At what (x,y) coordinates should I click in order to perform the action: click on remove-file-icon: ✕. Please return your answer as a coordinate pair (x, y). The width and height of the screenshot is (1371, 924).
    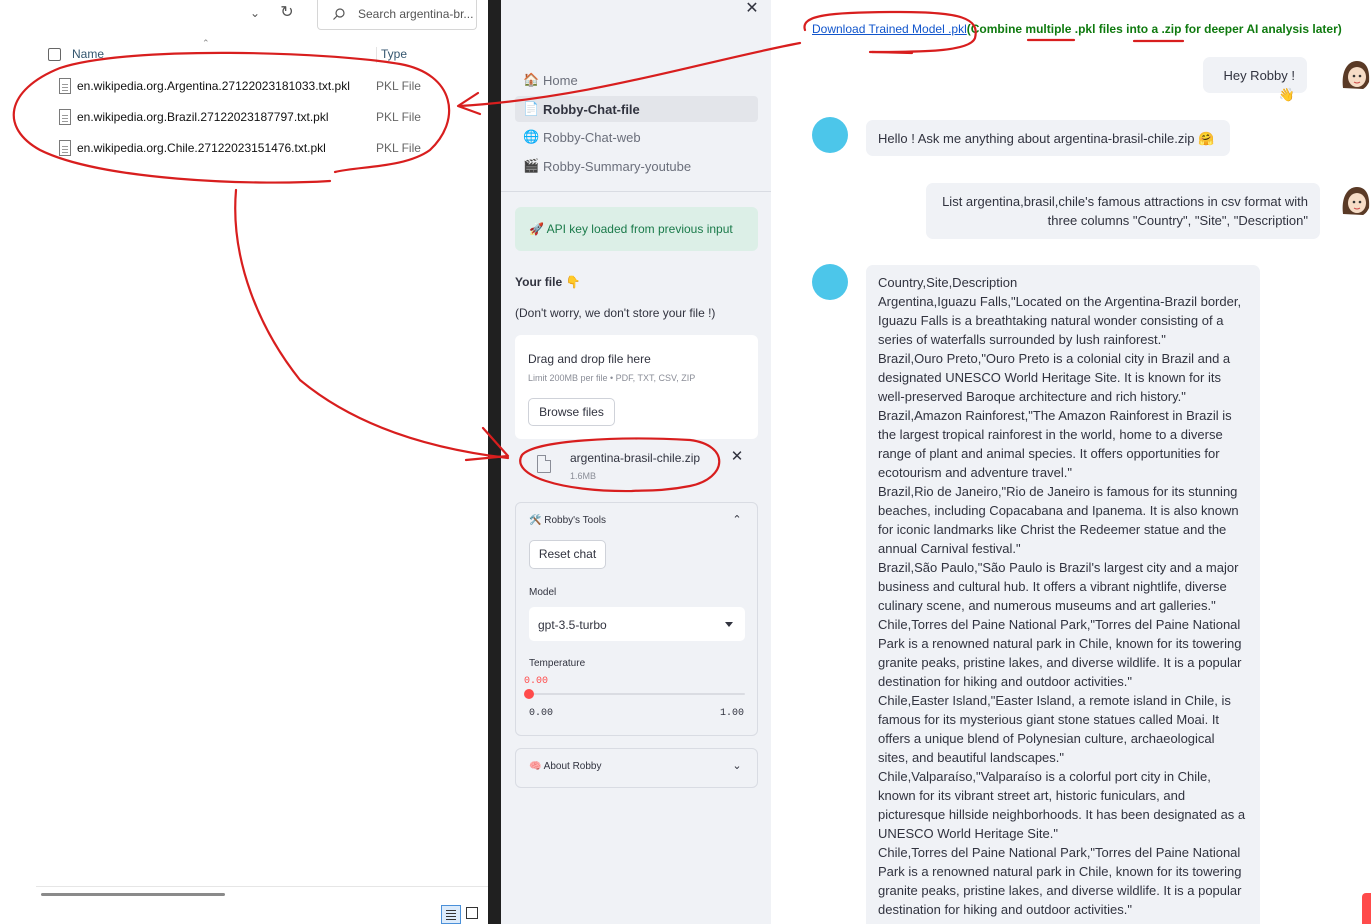
    Looking at the image, I should click on (737, 457).